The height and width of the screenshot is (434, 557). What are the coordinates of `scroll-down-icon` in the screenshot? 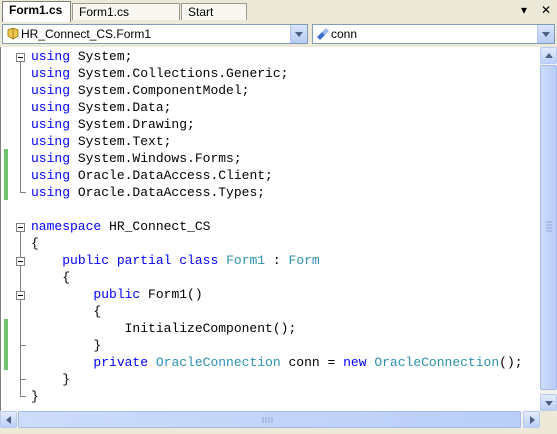 It's located at (548, 402).